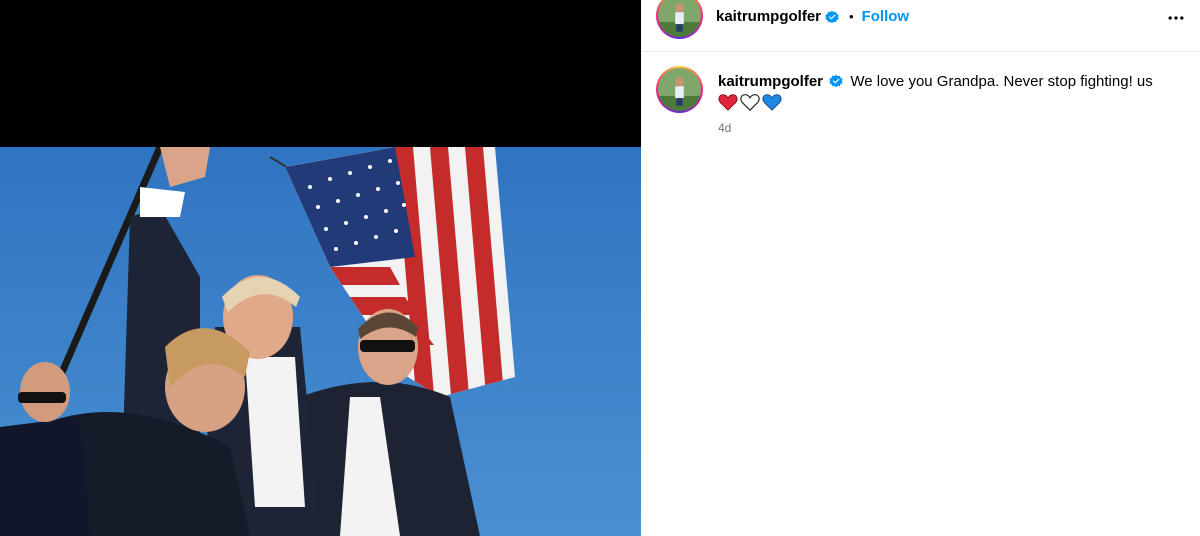  I want to click on avatar, so click(679, 19).